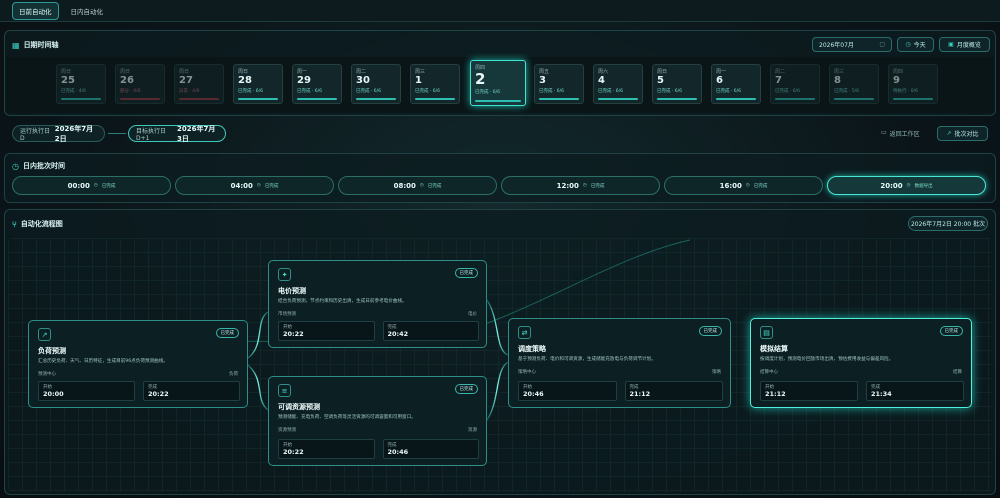  I want to click on start-value: 21:12, so click(775, 394).